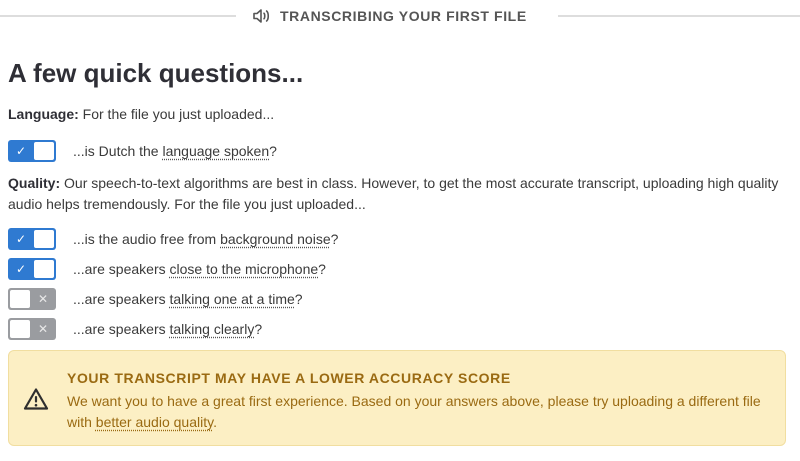  What do you see at coordinates (32, 239) in the screenshot?
I see `quality-toggle-background-noise: ✓` at bounding box center [32, 239].